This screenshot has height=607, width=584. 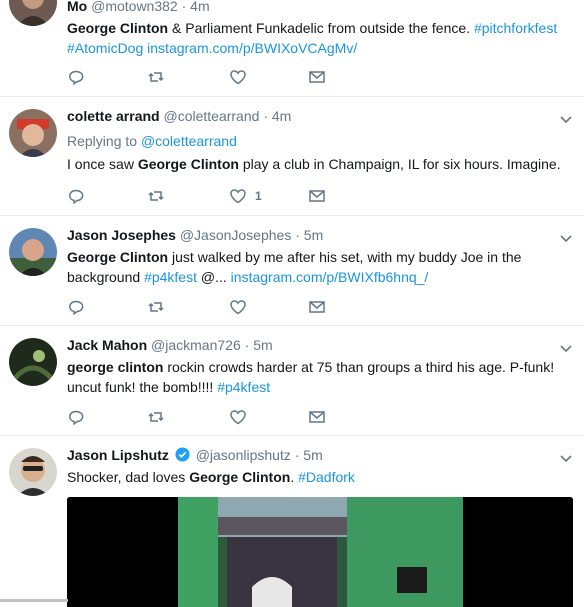 What do you see at coordinates (102, 141) in the screenshot?
I see `replying-label: Replying to` at bounding box center [102, 141].